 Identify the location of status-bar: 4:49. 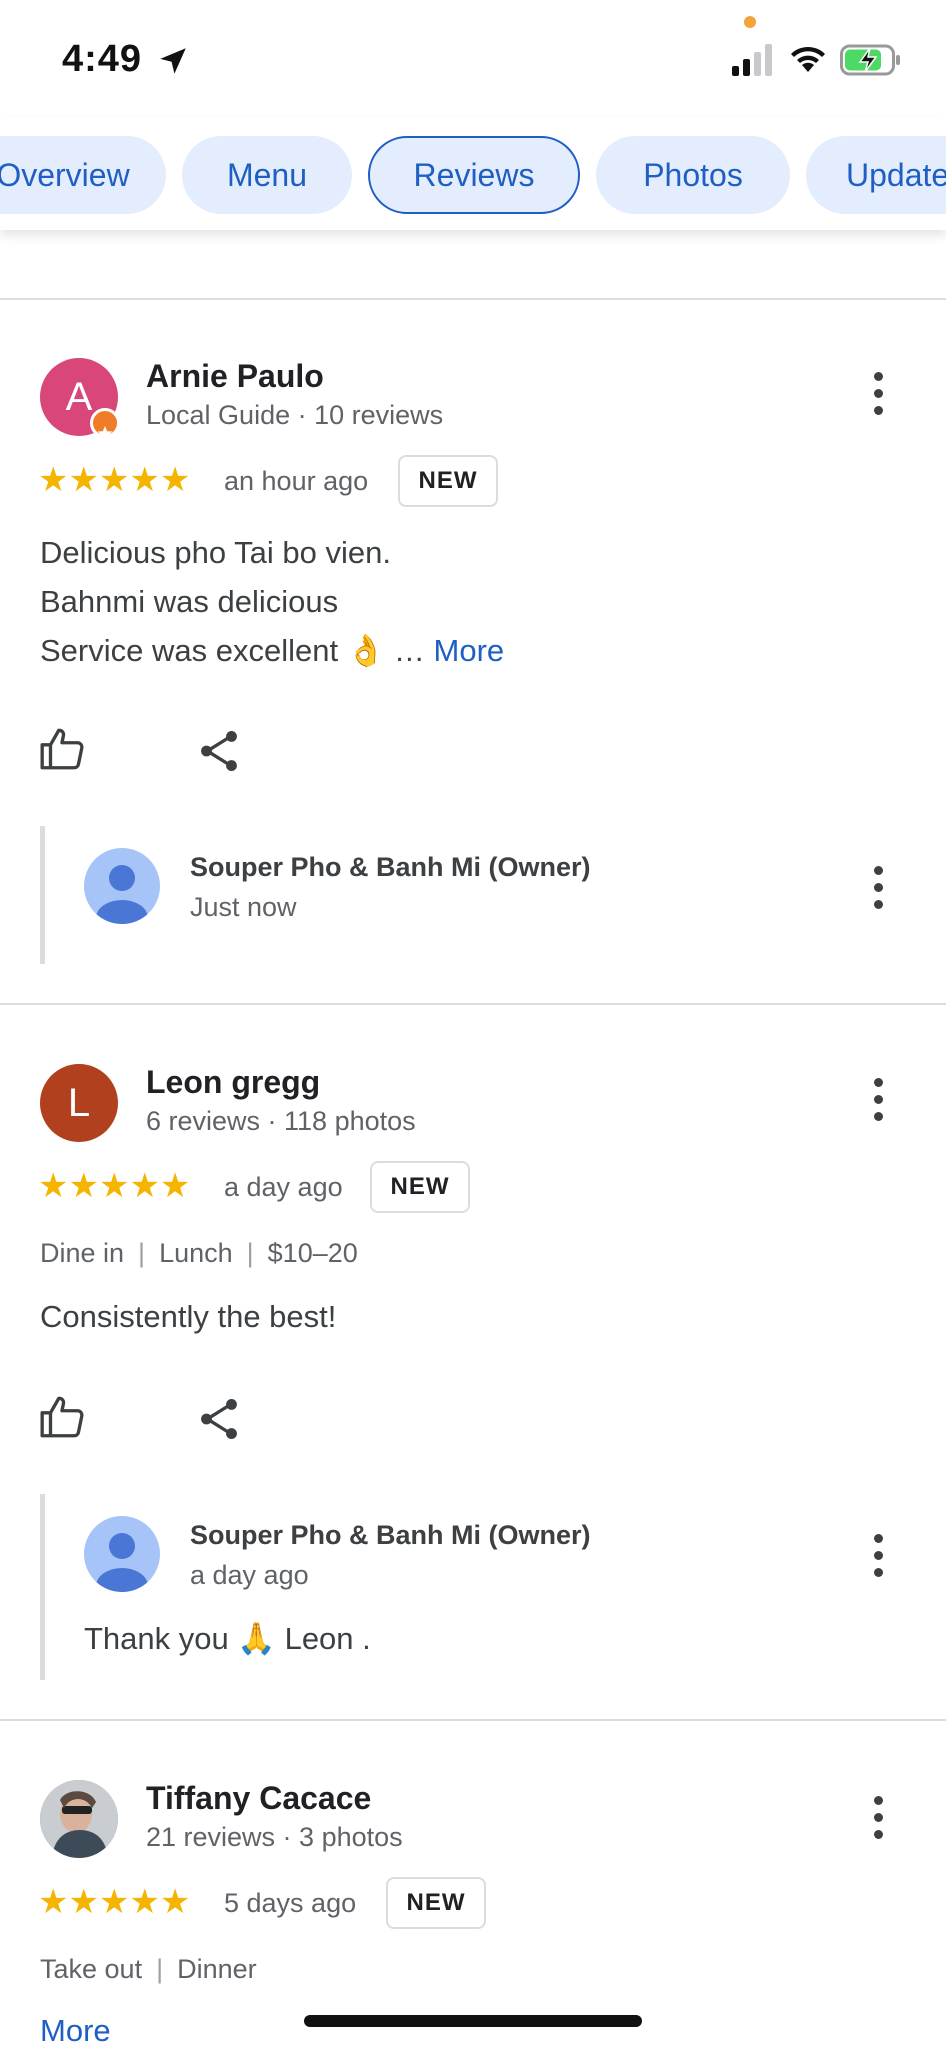
(473, 59).